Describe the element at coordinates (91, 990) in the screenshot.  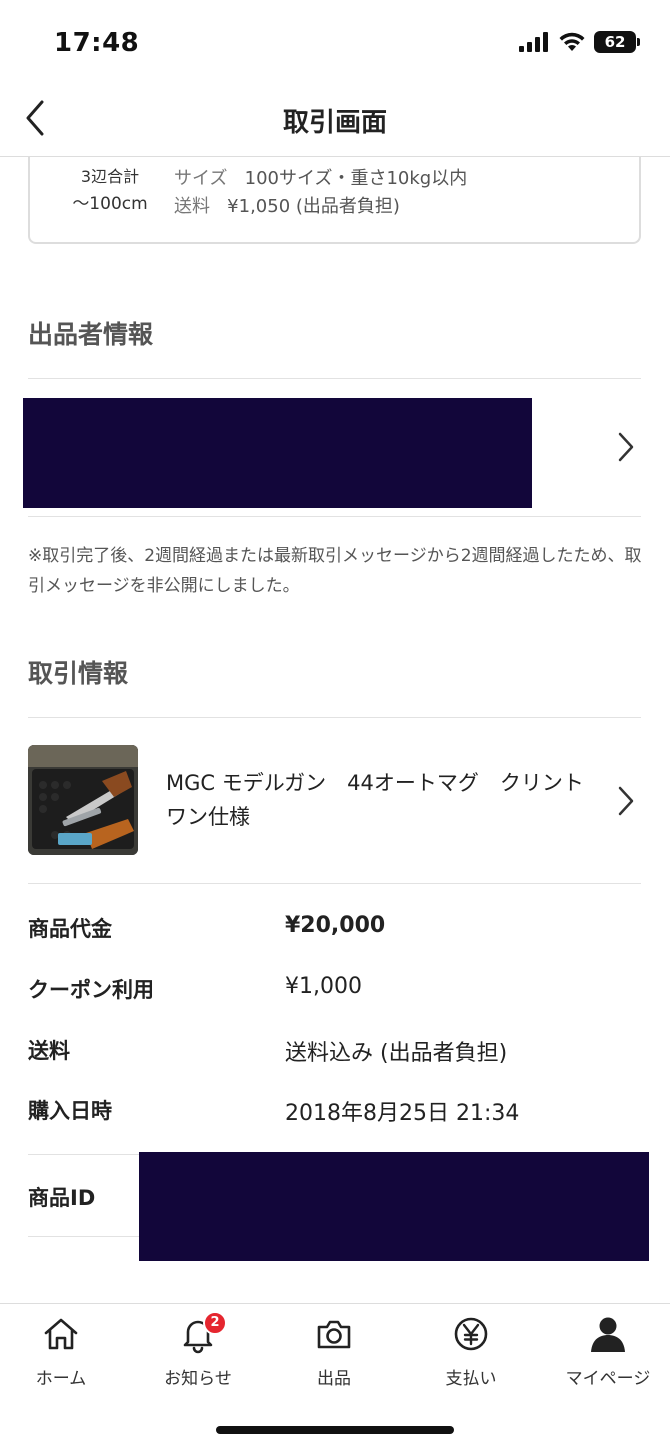
I see `coupon-label: クーポン利用` at that location.